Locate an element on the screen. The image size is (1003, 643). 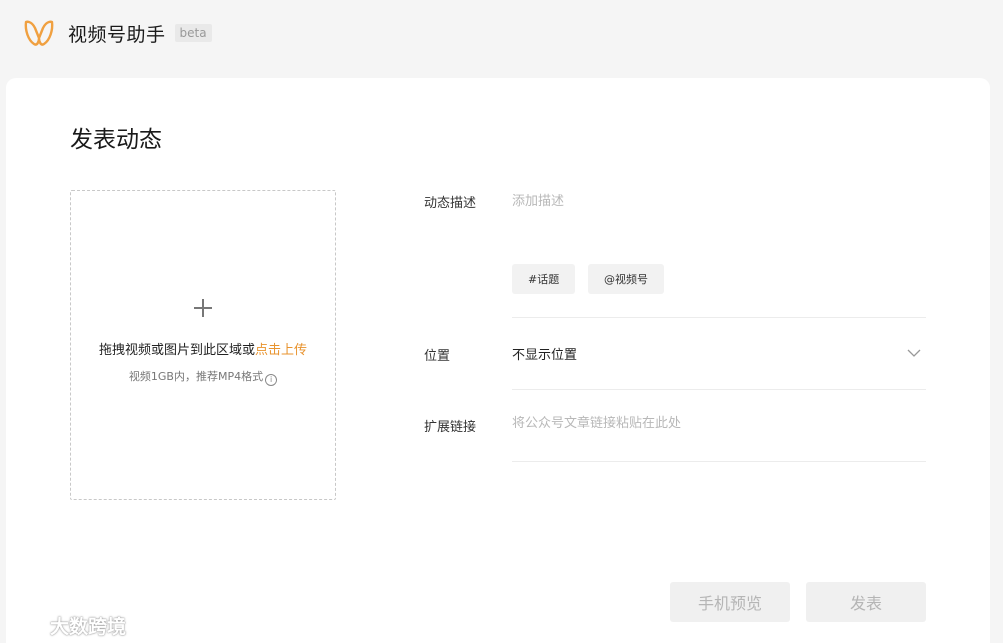
extension-link-input is located at coordinates (717, 423).